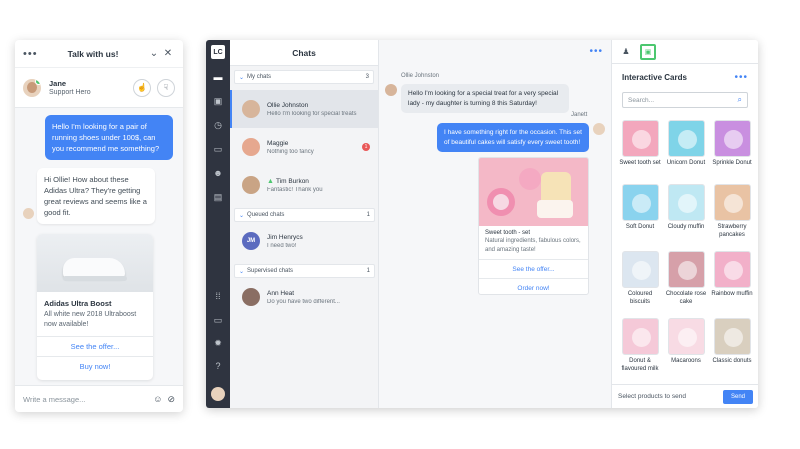  I want to click on conversation-menu-icon: •••, so click(596, 51).